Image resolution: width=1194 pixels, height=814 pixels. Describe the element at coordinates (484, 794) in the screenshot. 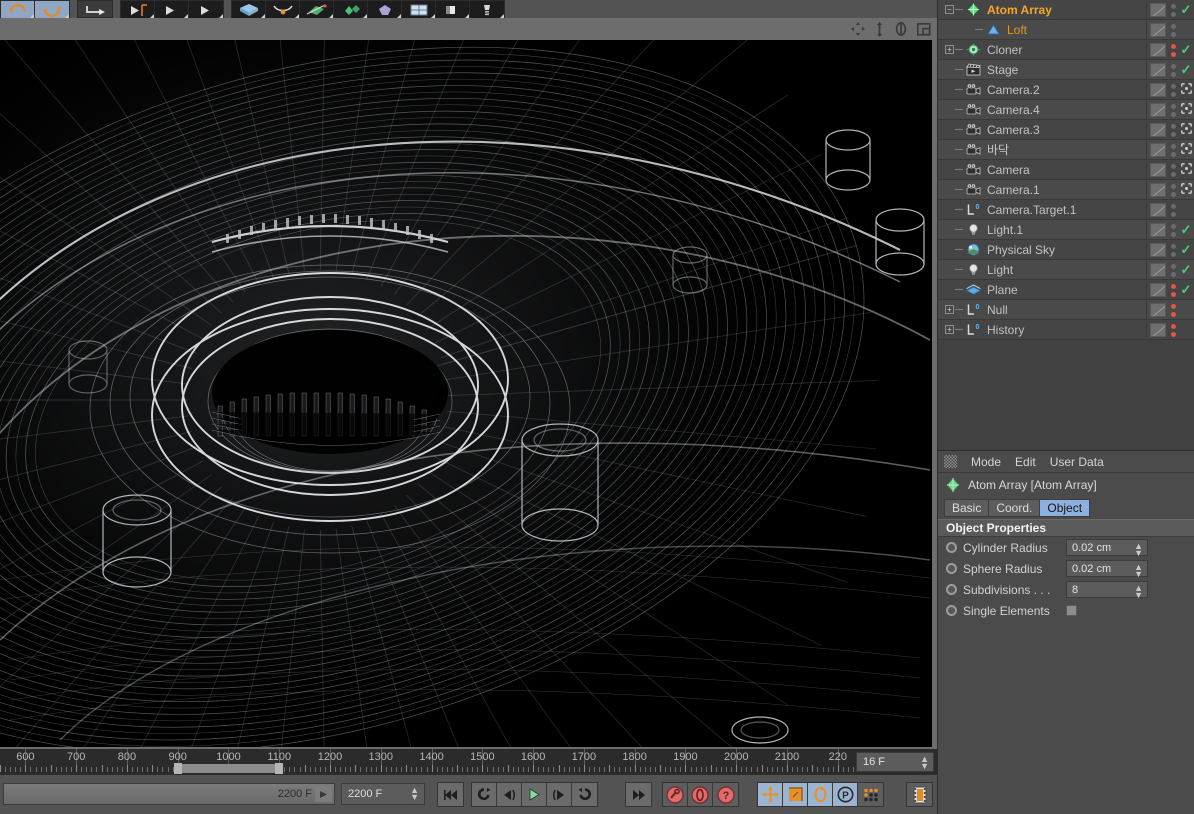

I see `previous-key-button` at that location.